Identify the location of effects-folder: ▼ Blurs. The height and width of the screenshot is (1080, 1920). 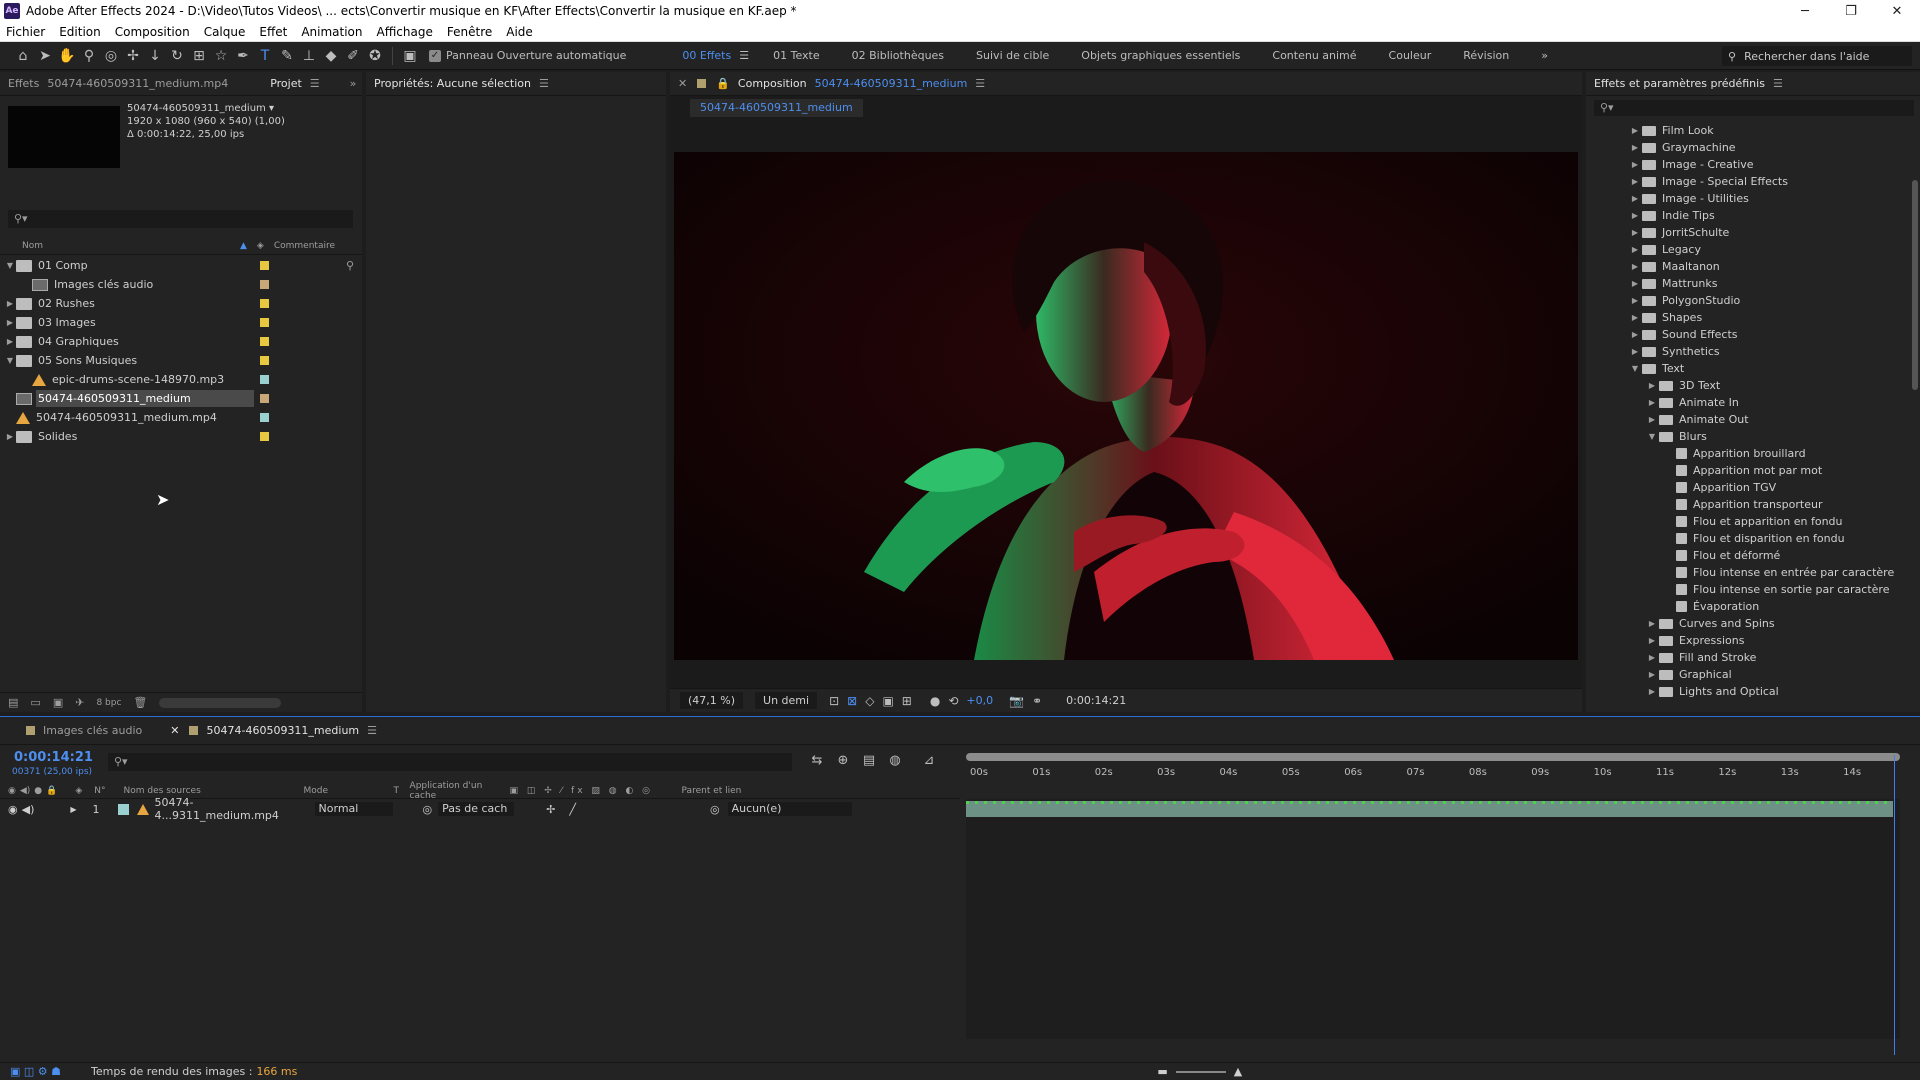
(1747, 436).